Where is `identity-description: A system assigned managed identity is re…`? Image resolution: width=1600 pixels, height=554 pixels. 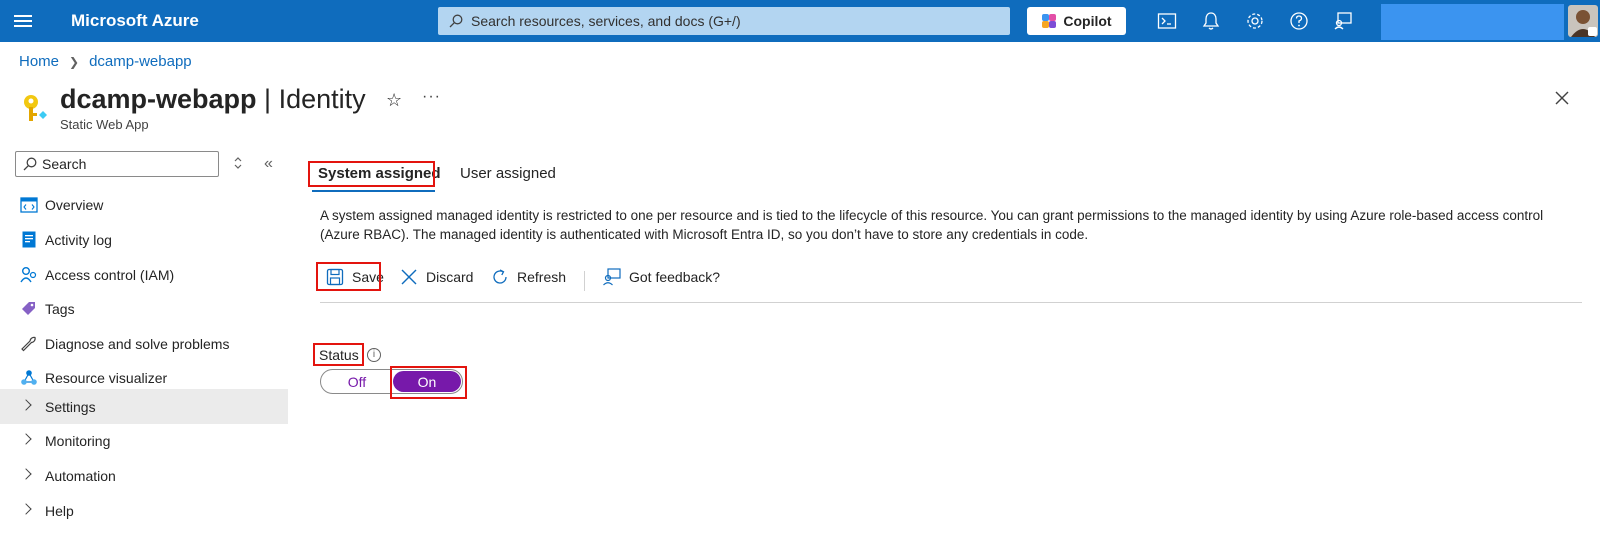
identity-description: A system assigned managed identity is re… is located at coordinates (932, 225).